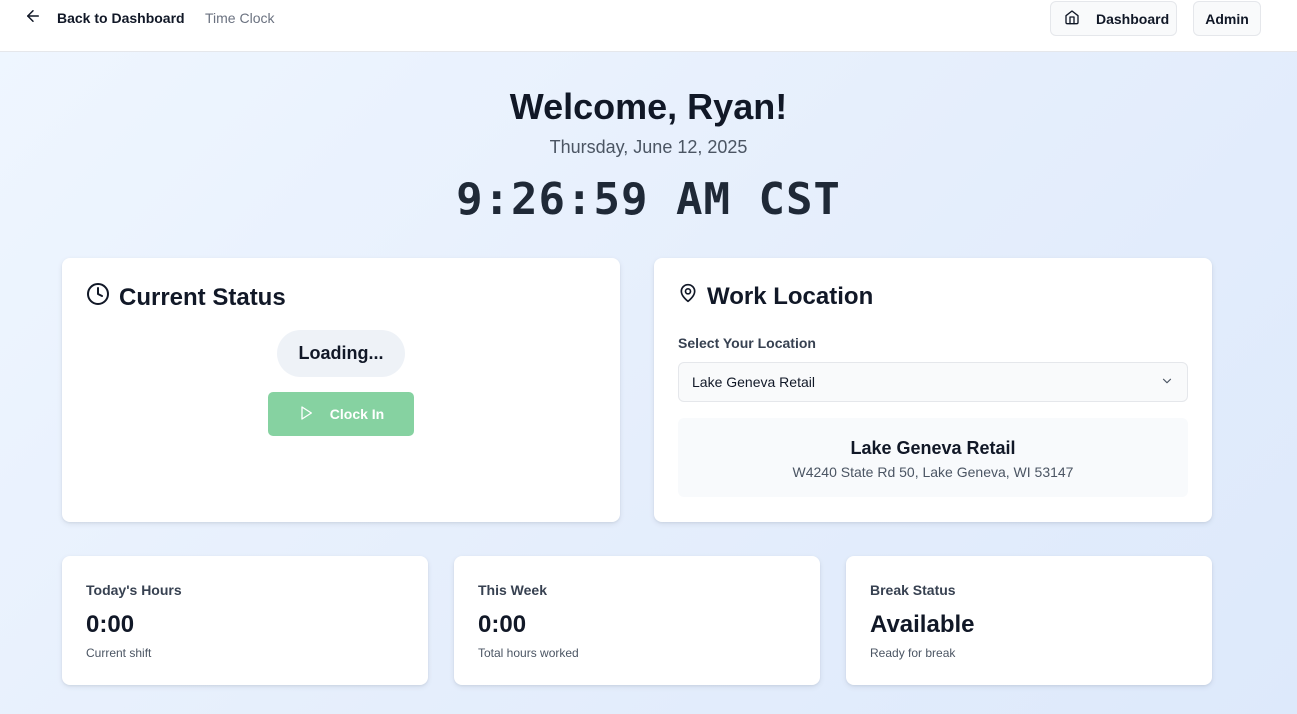  What do you see at coordinates (121, 18) in the screenshot?
I see `back-to-dashboard-label: Back to Dashboard` at bounding box center [121, 18].